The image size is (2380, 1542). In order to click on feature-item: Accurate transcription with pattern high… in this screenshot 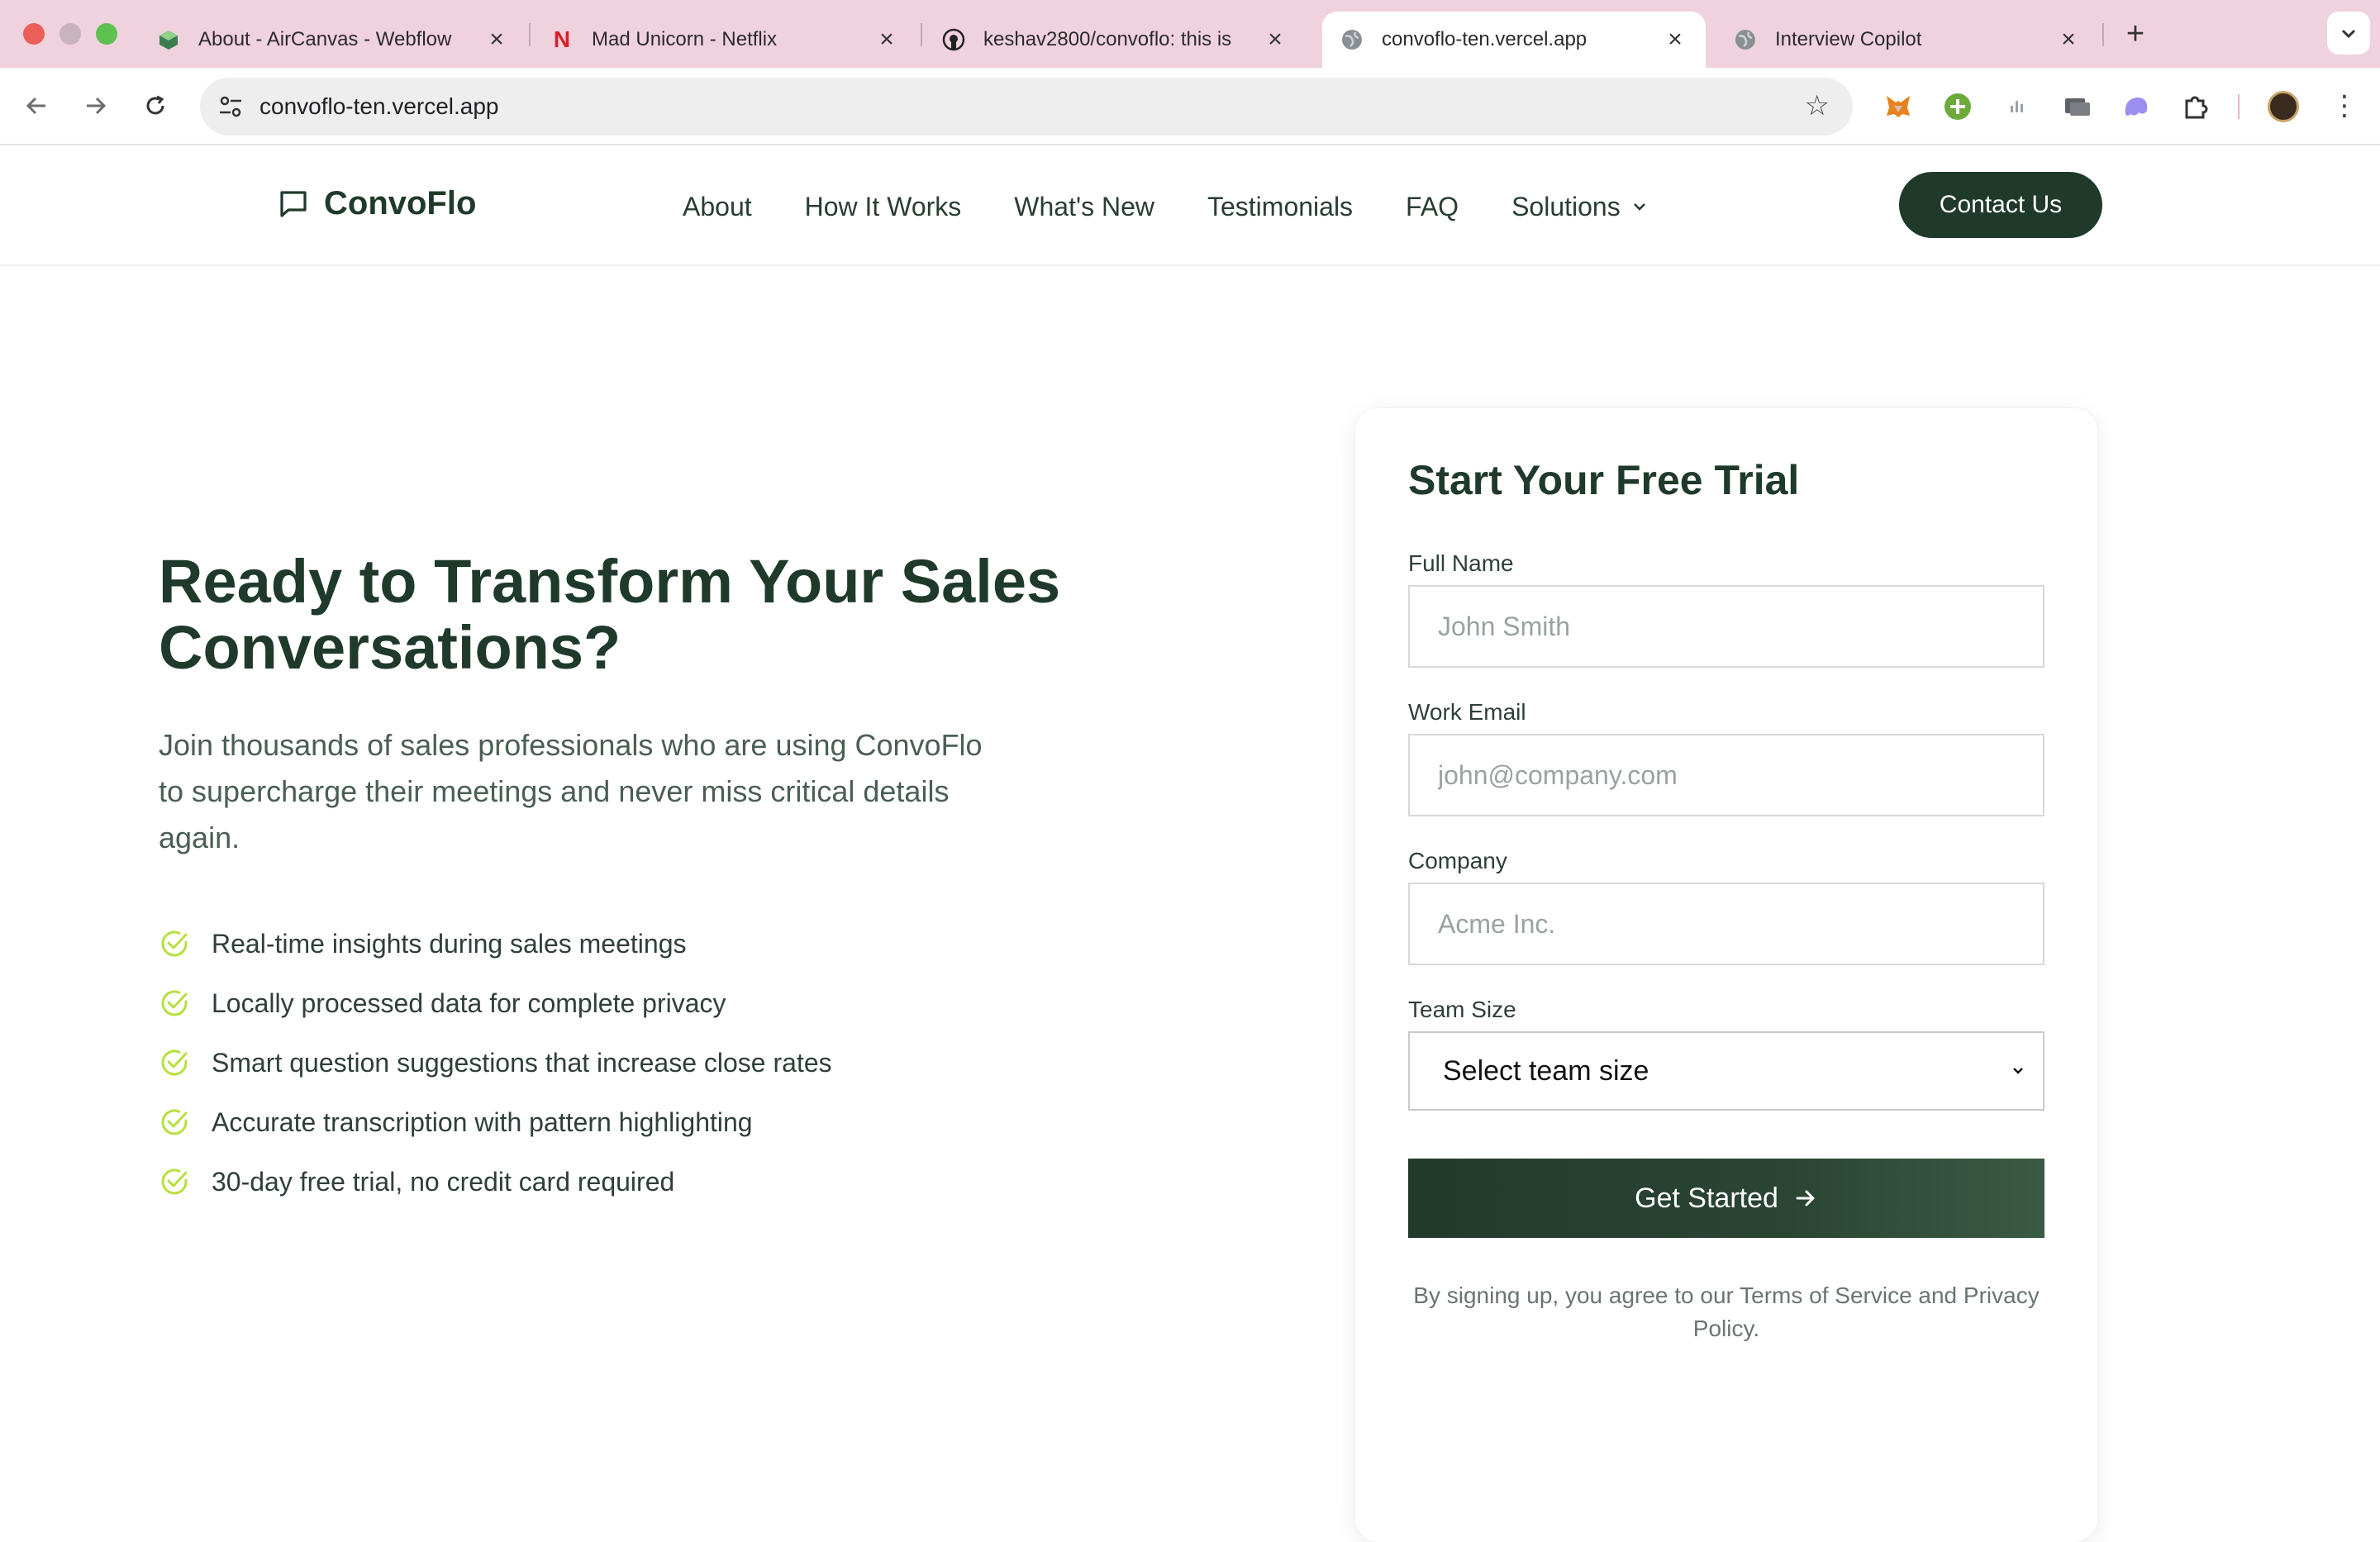, I will do `click(495, 1122)`.